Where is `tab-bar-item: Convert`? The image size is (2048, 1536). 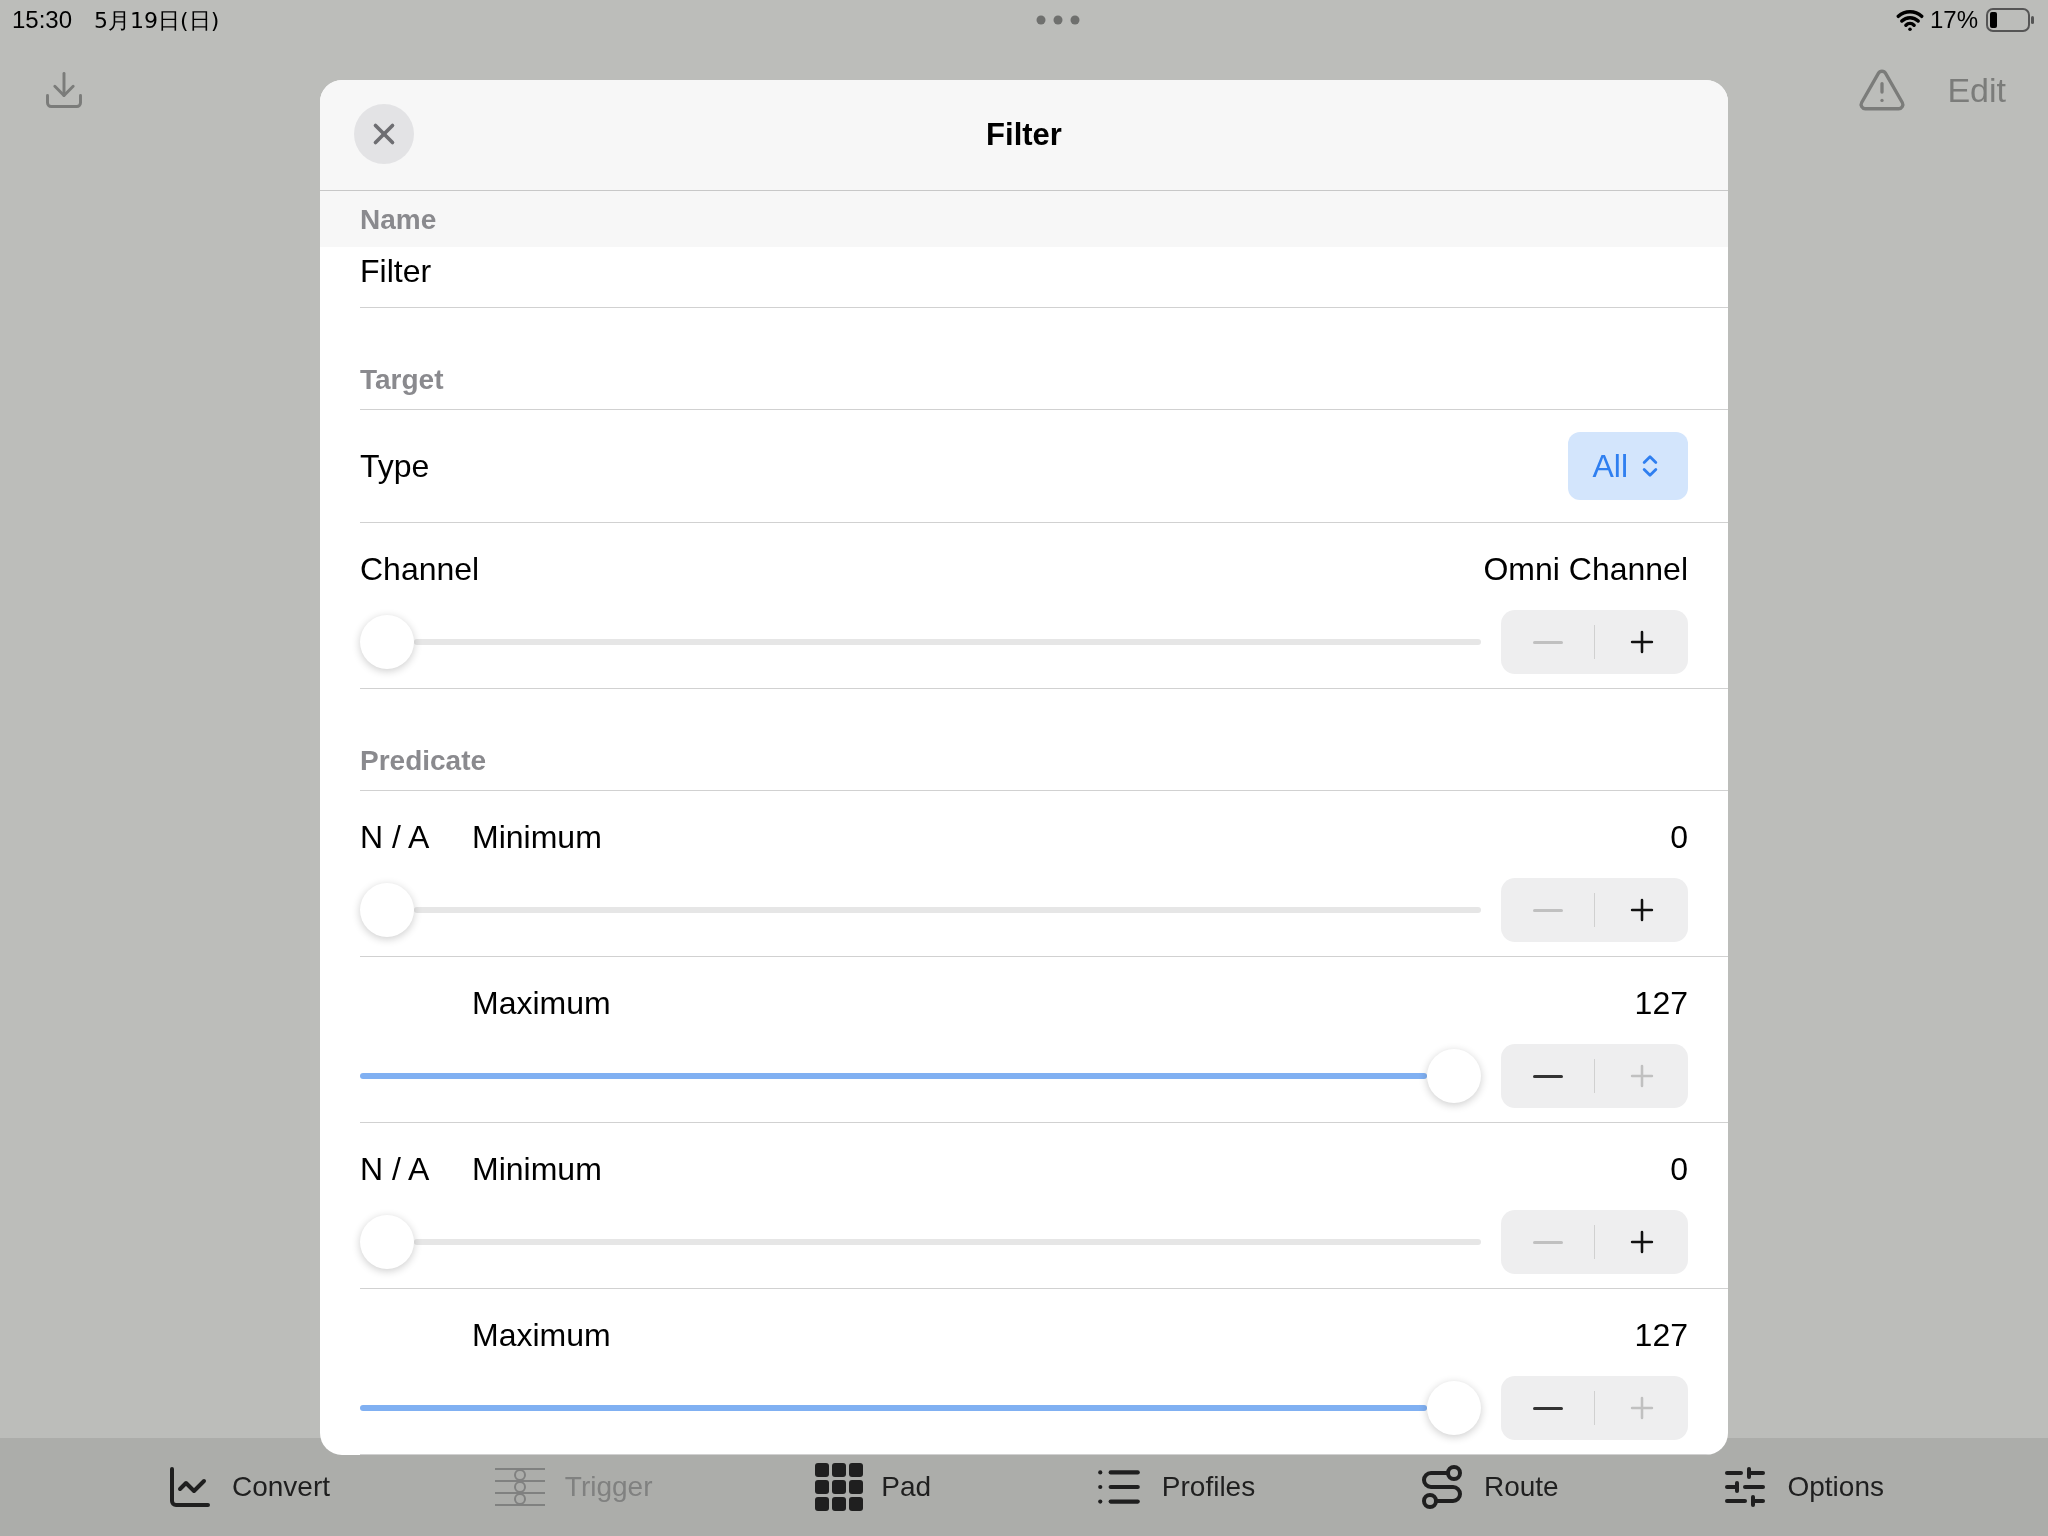 tab-bar-item: Convert is located at coordinates (248, 1487).